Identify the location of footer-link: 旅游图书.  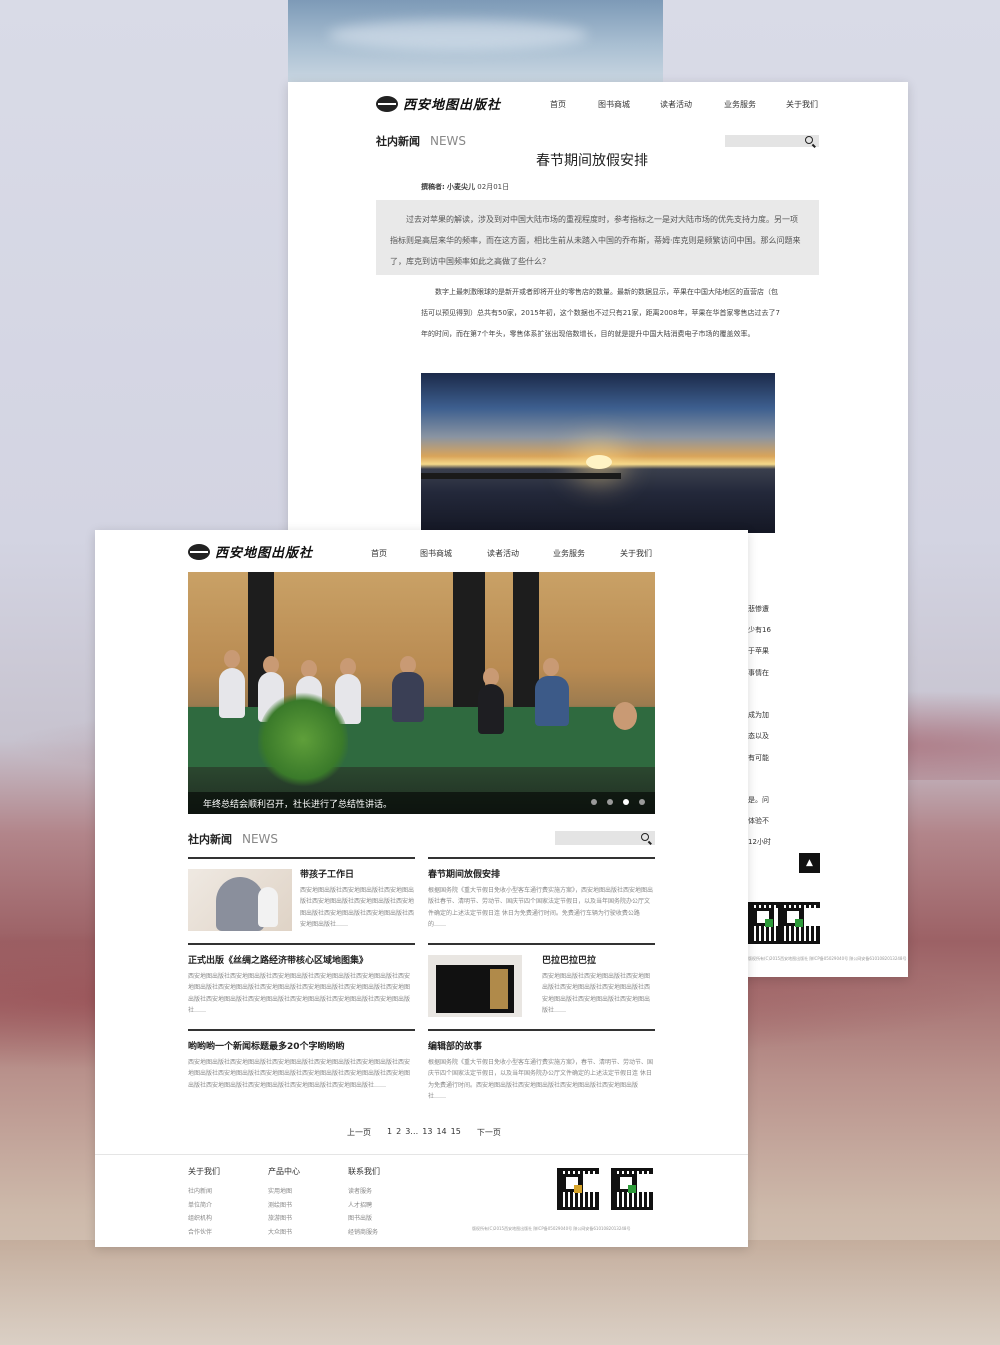
(284, 1217).